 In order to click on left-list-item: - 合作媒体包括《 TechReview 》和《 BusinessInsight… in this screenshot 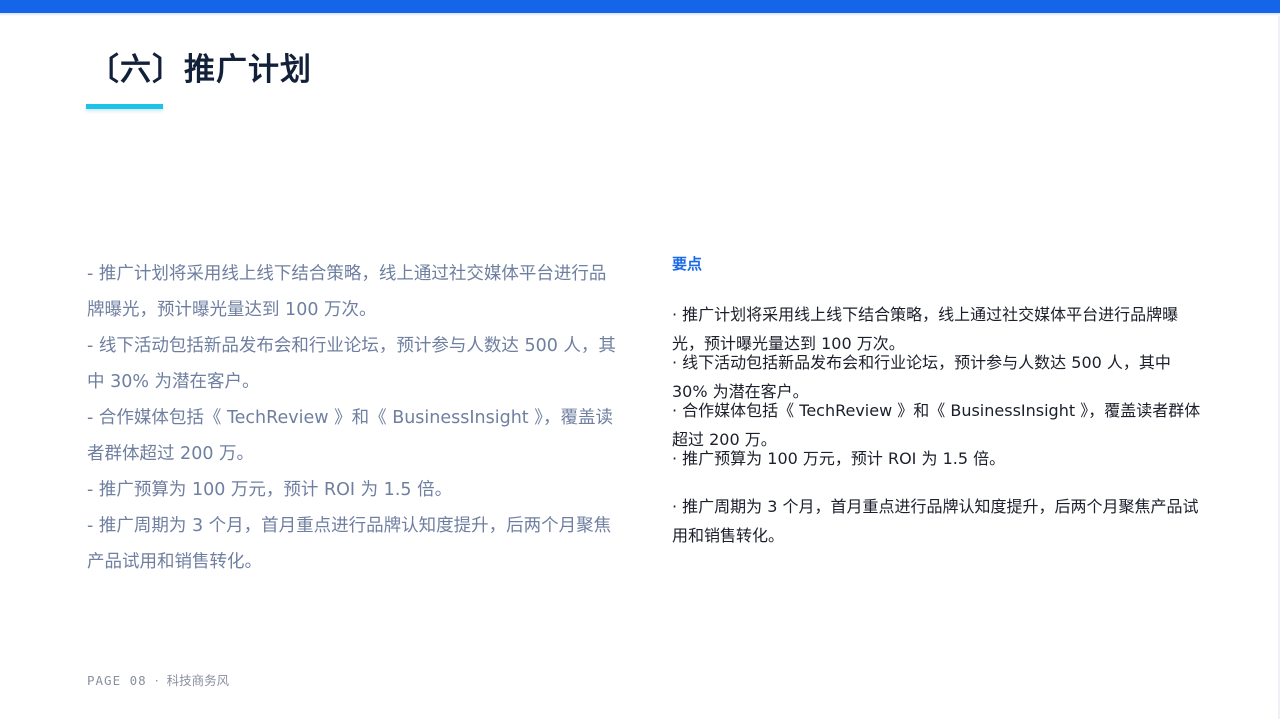, I will do `click(350, 436)`.